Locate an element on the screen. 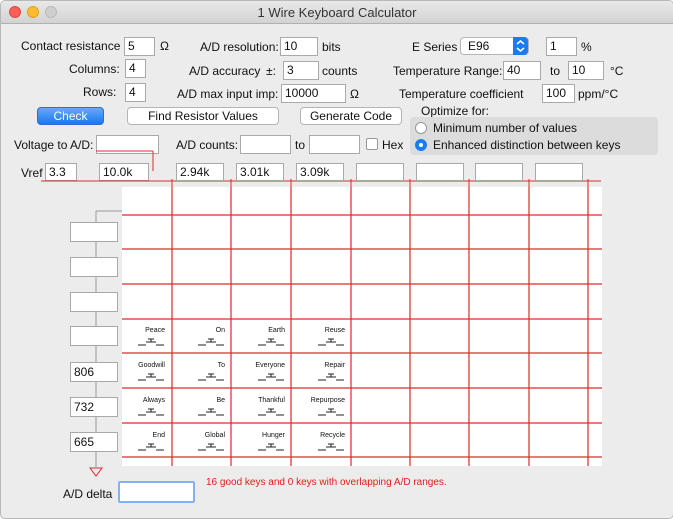 This screenshot has width=673, height=519. row-value-field: 806 is located at coordinates (94, 372).